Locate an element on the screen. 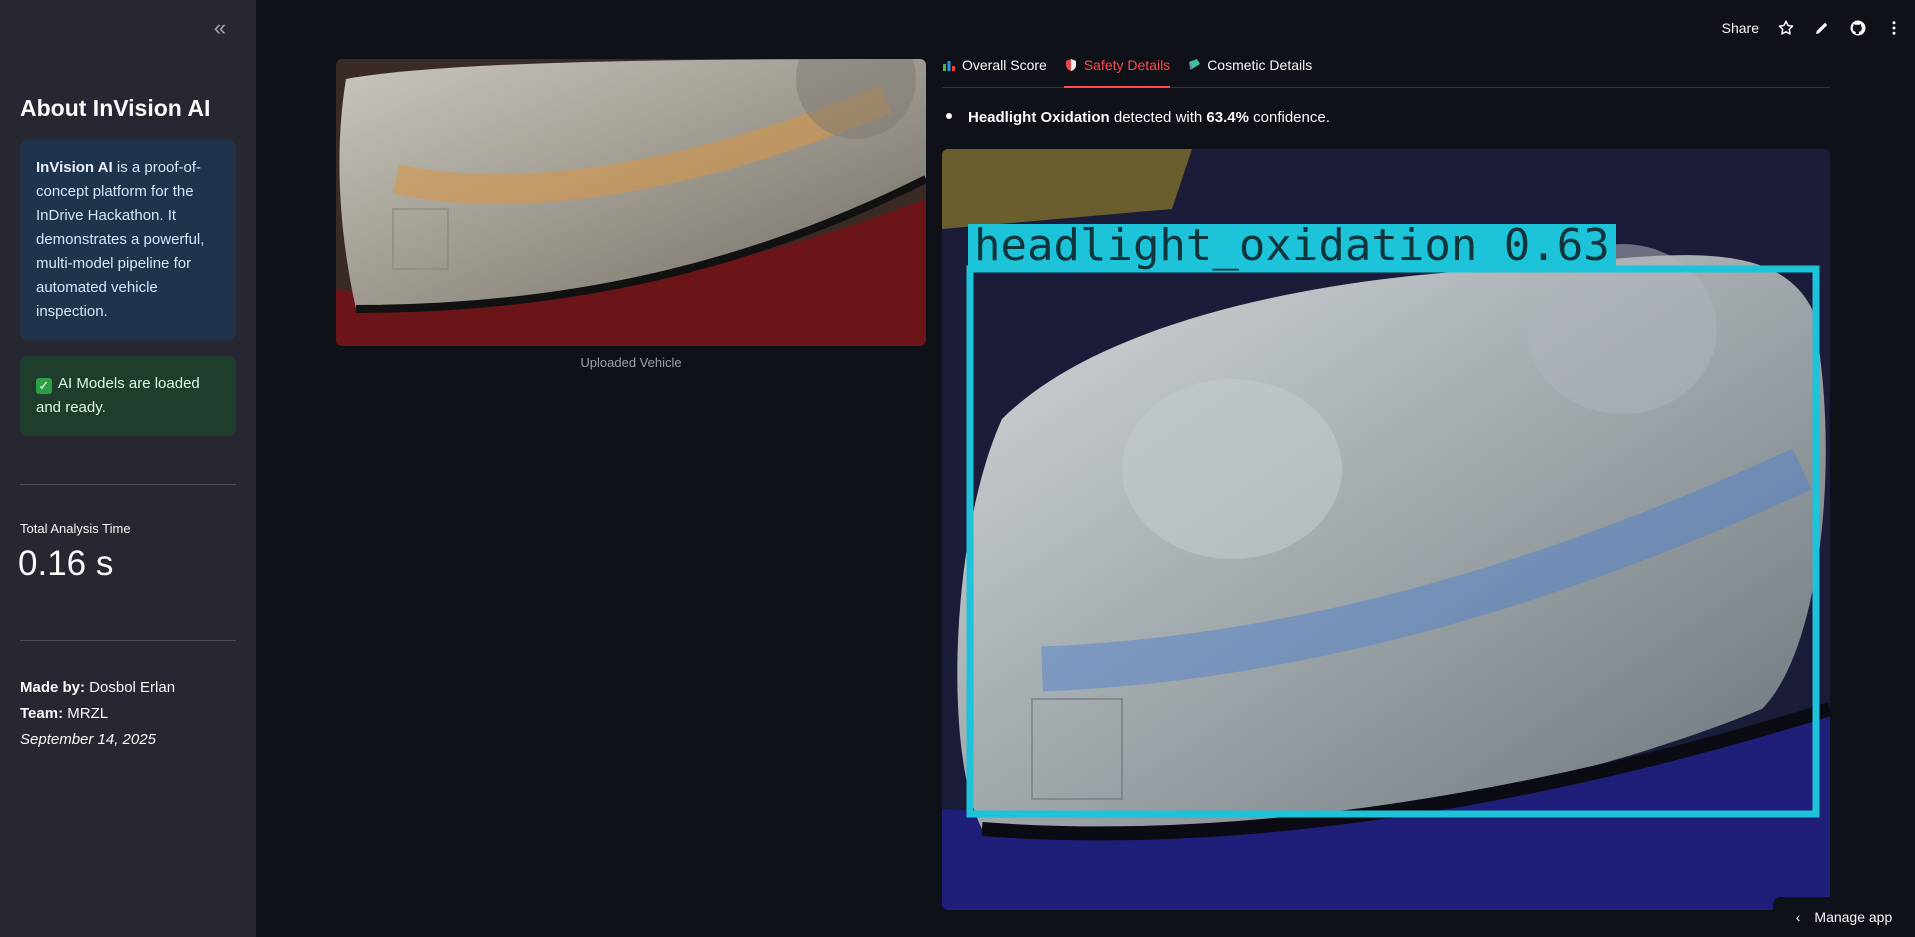 This screenshot has height=937, width=1915. tab-overall-score: Overall Score is located at coordinates (994, 72).